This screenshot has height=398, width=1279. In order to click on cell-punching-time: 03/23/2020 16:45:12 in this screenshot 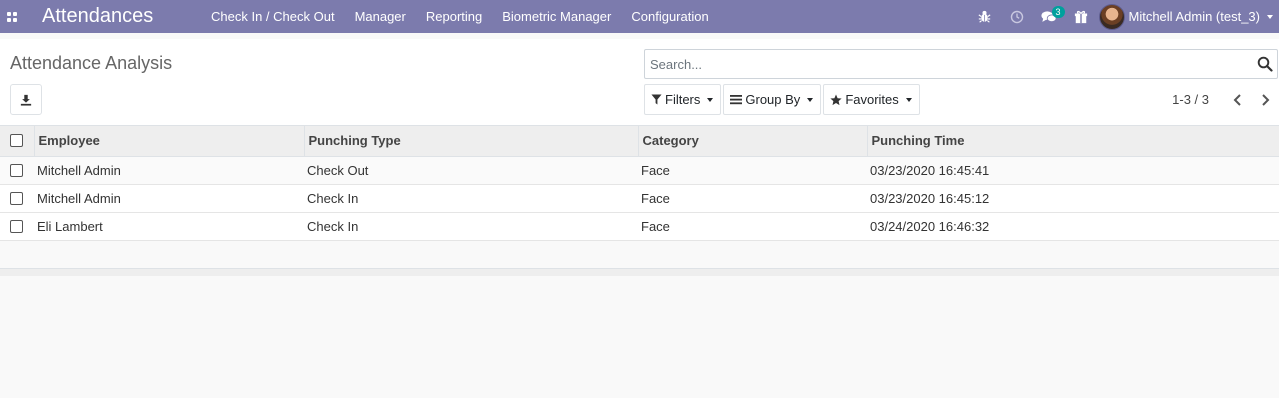, I will do `click(930, 198)`.